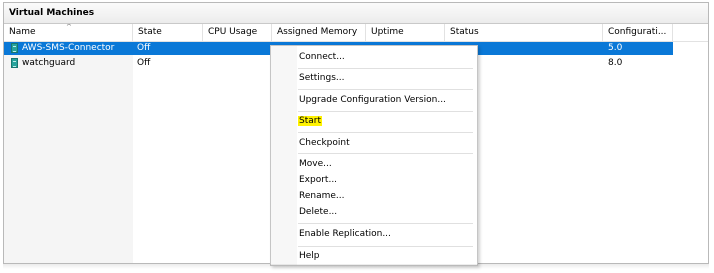 The width and height of the screenshot is (714, 273). Describe the element at coordinates (309, 256) in the screenshot. I see `menu-item-help: Help` at that location.